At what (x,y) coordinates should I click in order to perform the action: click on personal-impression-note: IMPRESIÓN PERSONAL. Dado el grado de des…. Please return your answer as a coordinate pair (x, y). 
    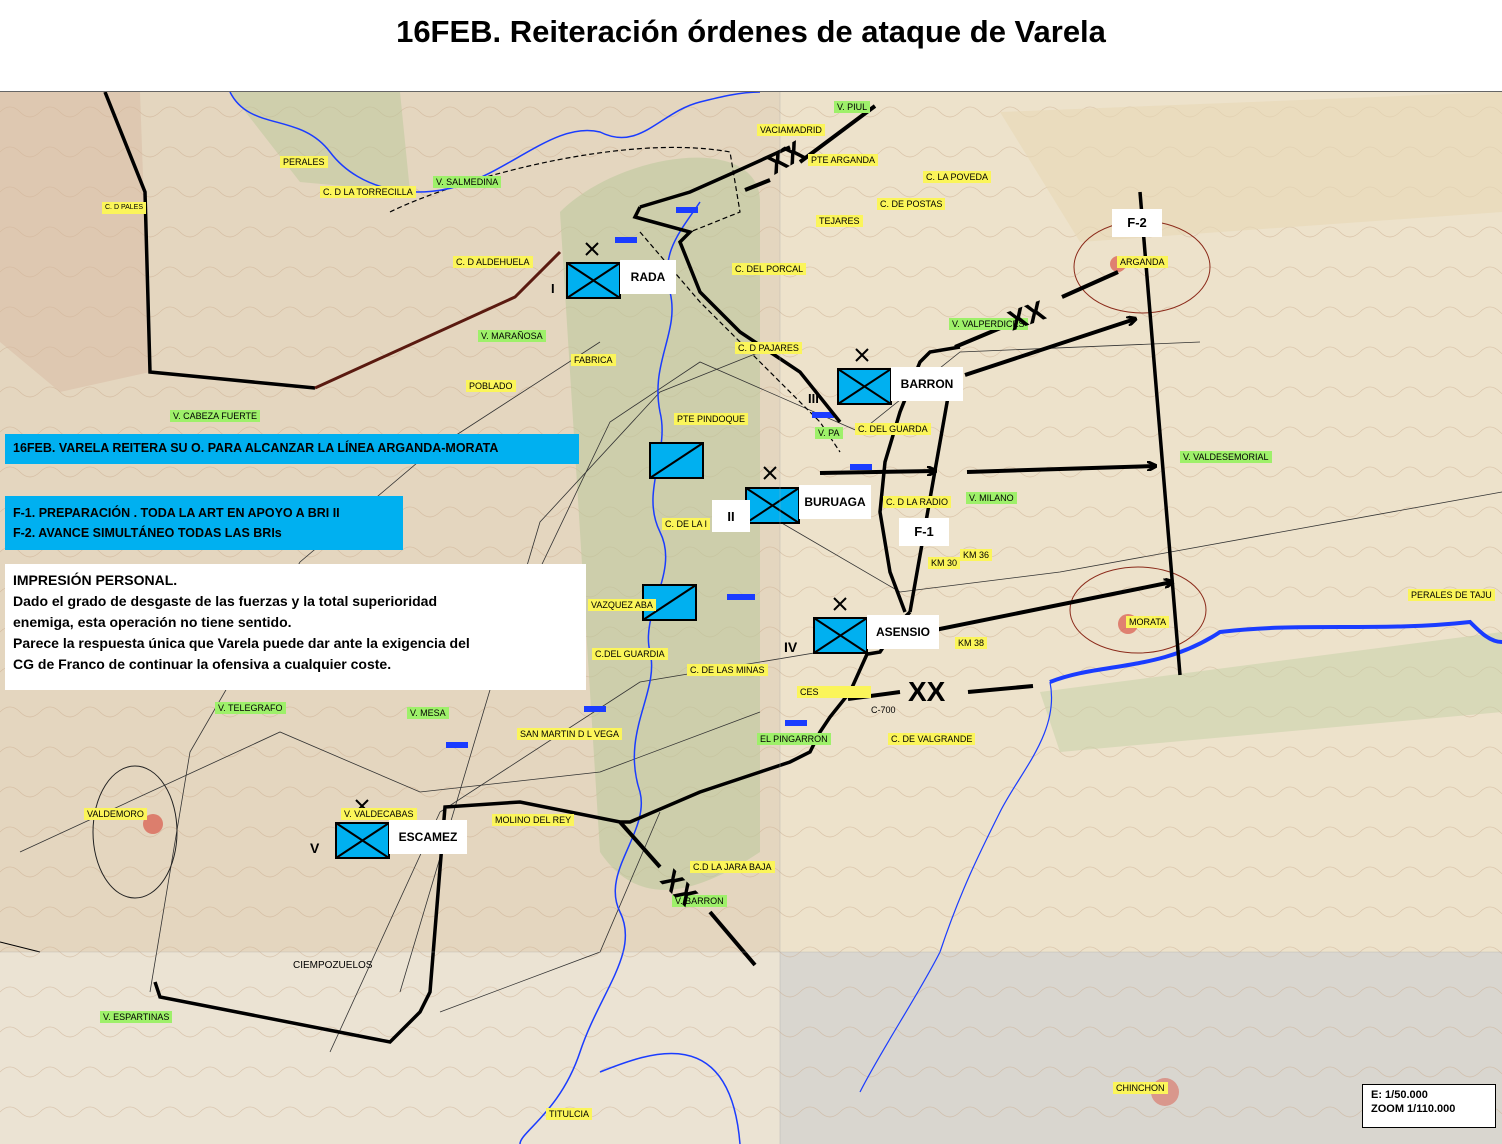
    Looking at the image, I should click on (295, 627).